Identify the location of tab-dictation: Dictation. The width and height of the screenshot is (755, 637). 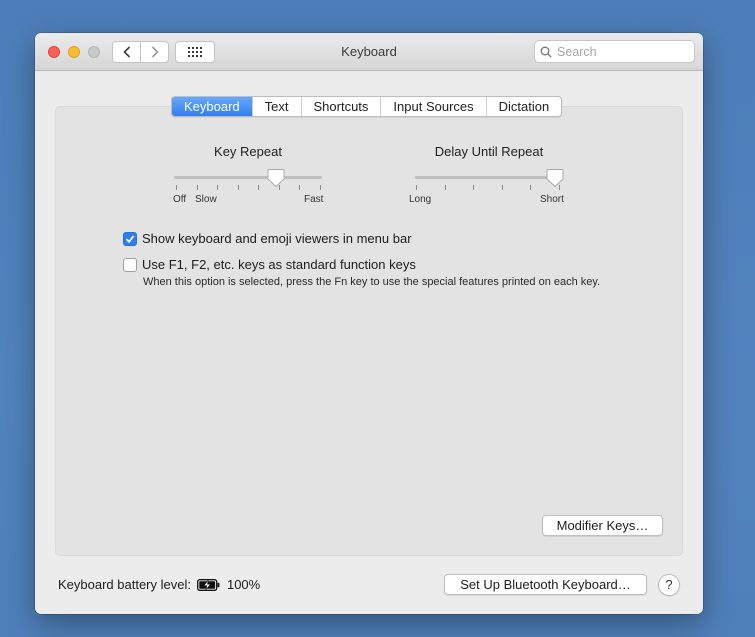
(523, 106).